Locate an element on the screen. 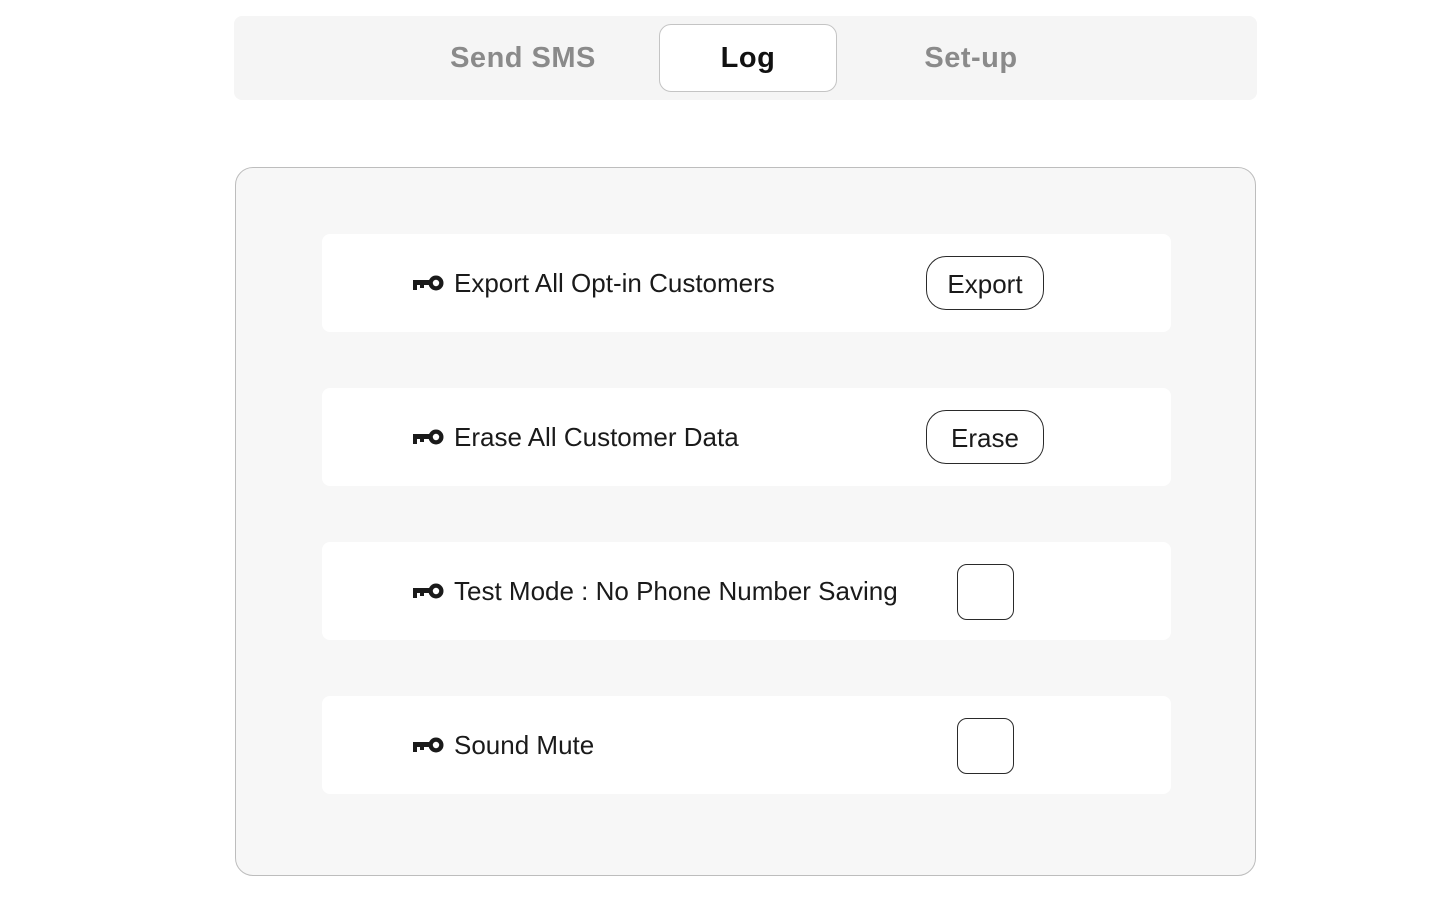 The image size is (1440, 900). row-label-wrapper: Test Mode : No Phone Number Saving is located at coordinates (655, 591).